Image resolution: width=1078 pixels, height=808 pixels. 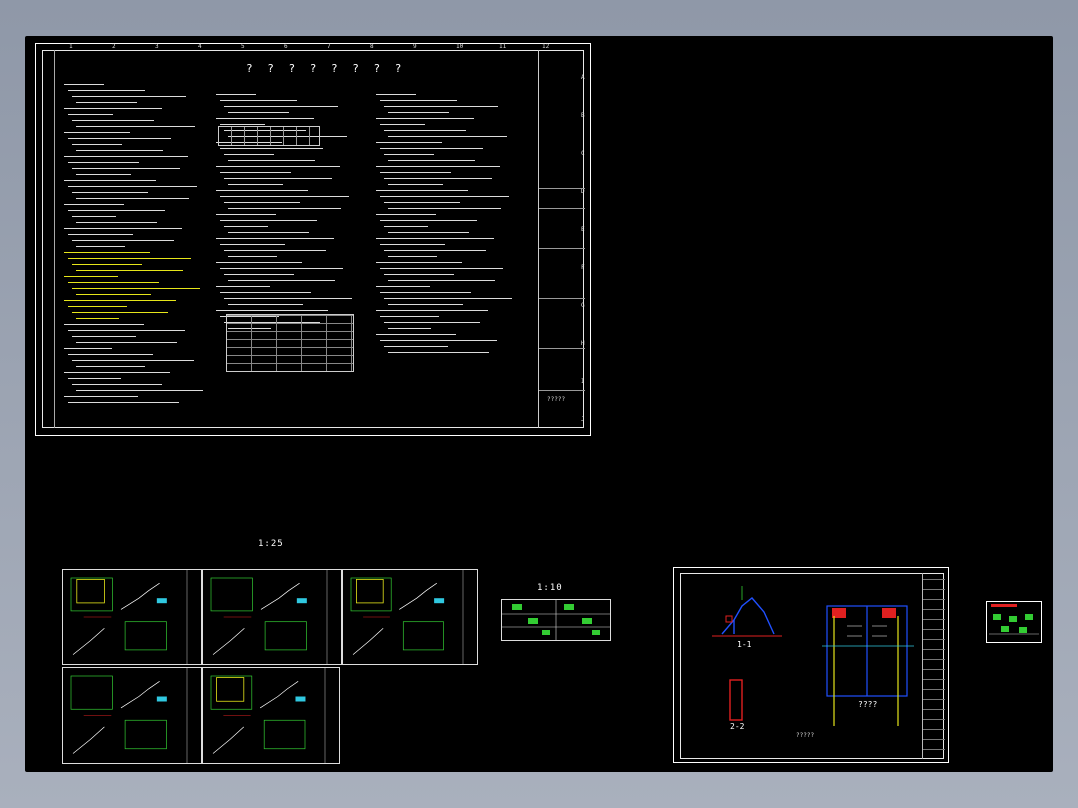 What do you see at coordinates (71, 46) in the screenshot?
I see `column-number: 1` at bounding box center [71, 46].